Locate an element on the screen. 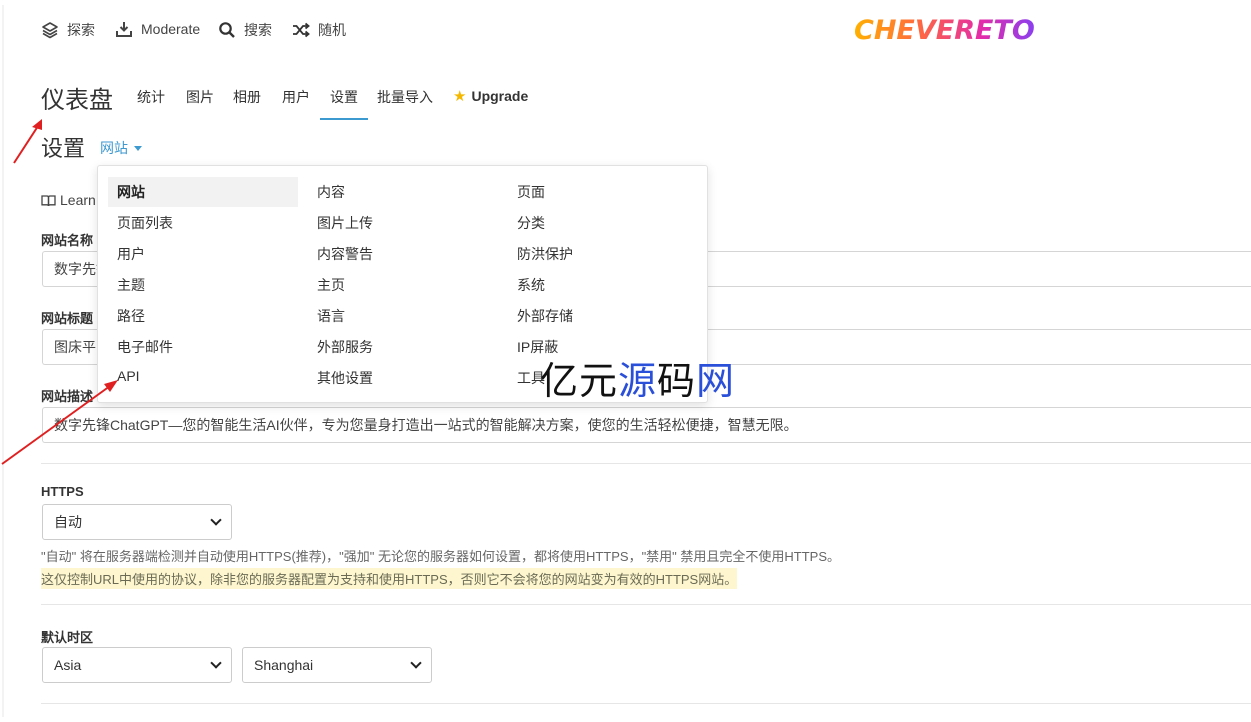 The height and width of the screenshot is (722, 1251). menu-item-content-warning: 内容警告 is located at coordinates (403, 254).